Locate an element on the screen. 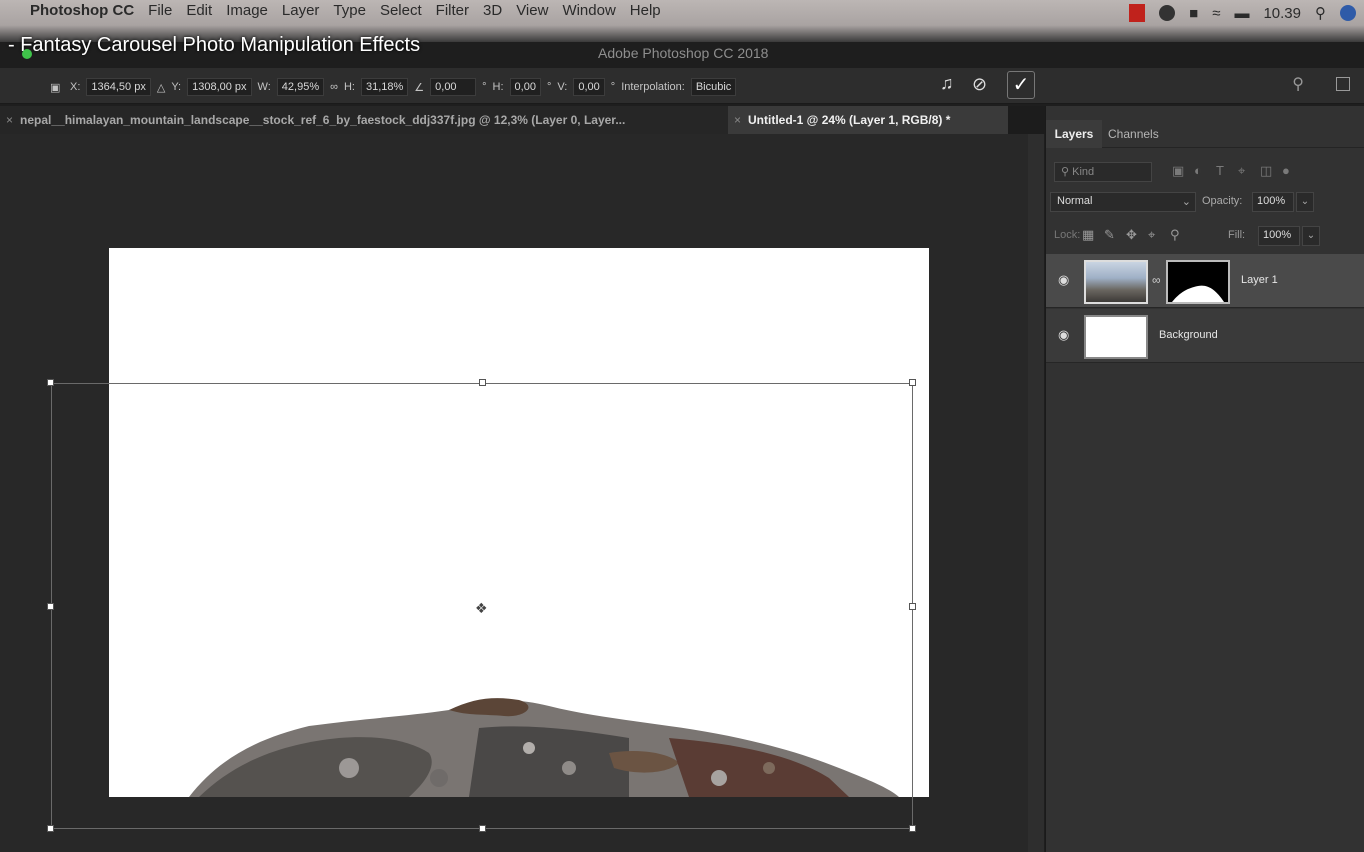 This screenshot has height=852, width=1364. layer-mask-thumbnail is located at coordinates (1198, 282).